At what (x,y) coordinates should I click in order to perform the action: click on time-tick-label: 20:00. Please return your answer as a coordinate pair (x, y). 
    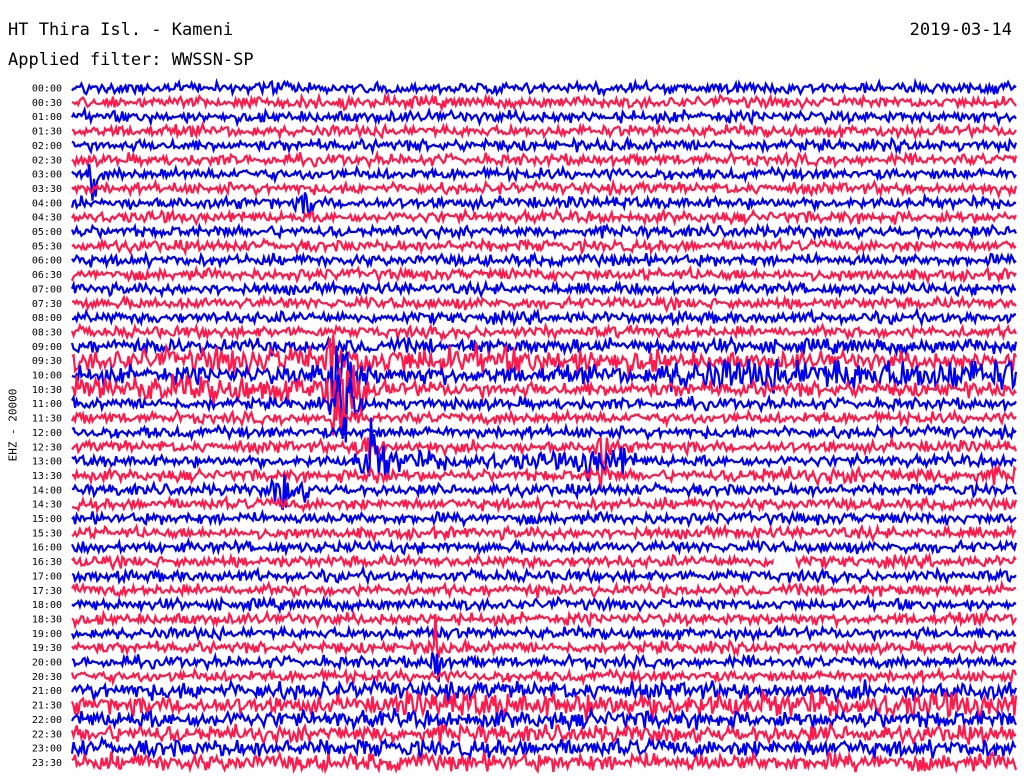
    Looking at the image, I should click on (47, 663).